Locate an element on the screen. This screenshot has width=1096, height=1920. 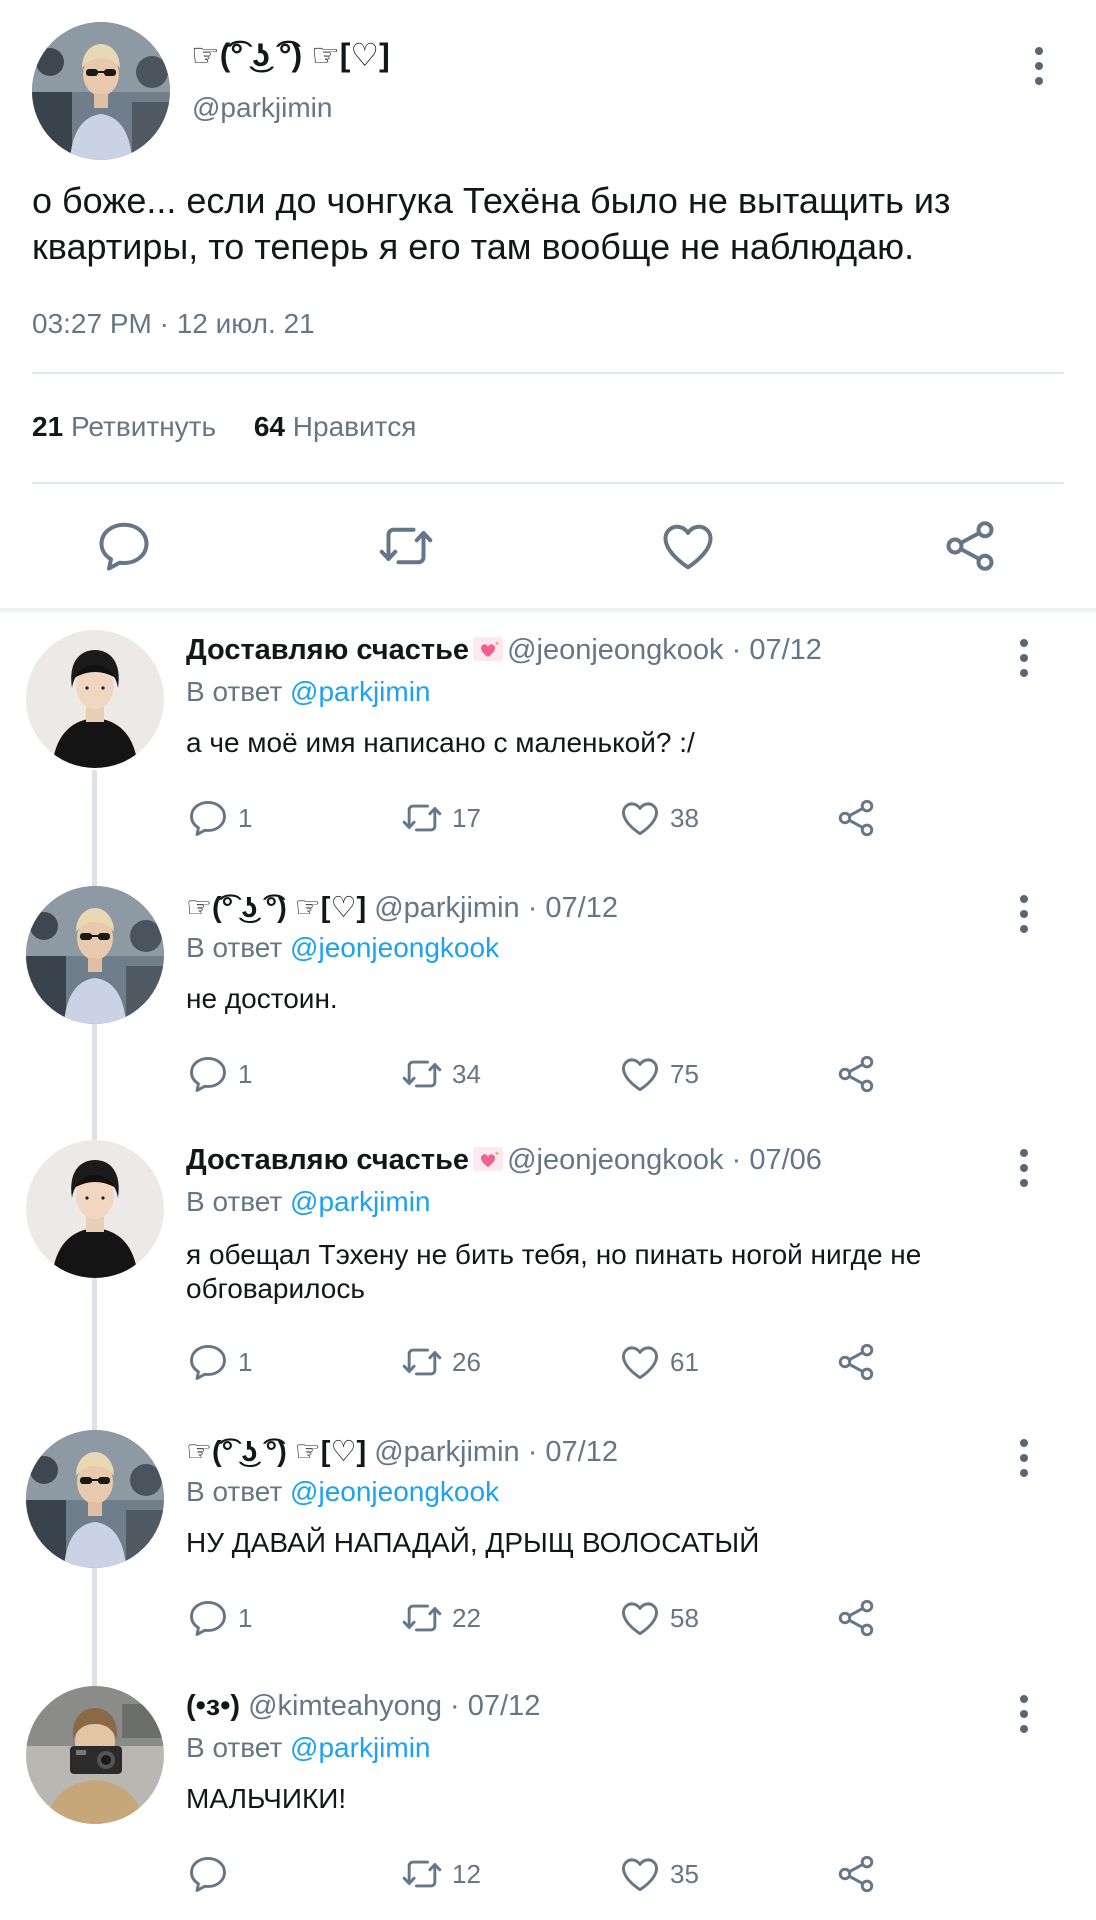
like-button: 38 is located at coordinates (658, 818).